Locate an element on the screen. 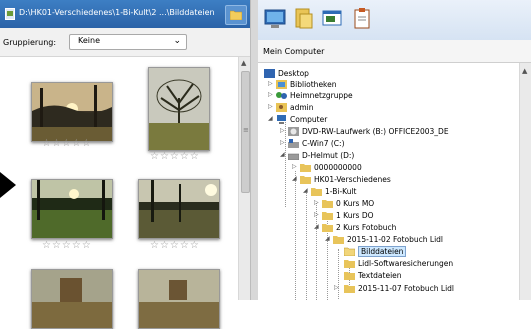 This screenshot has height=329, width=531. grouping-value: Keine is located at coordinates (89, 40).